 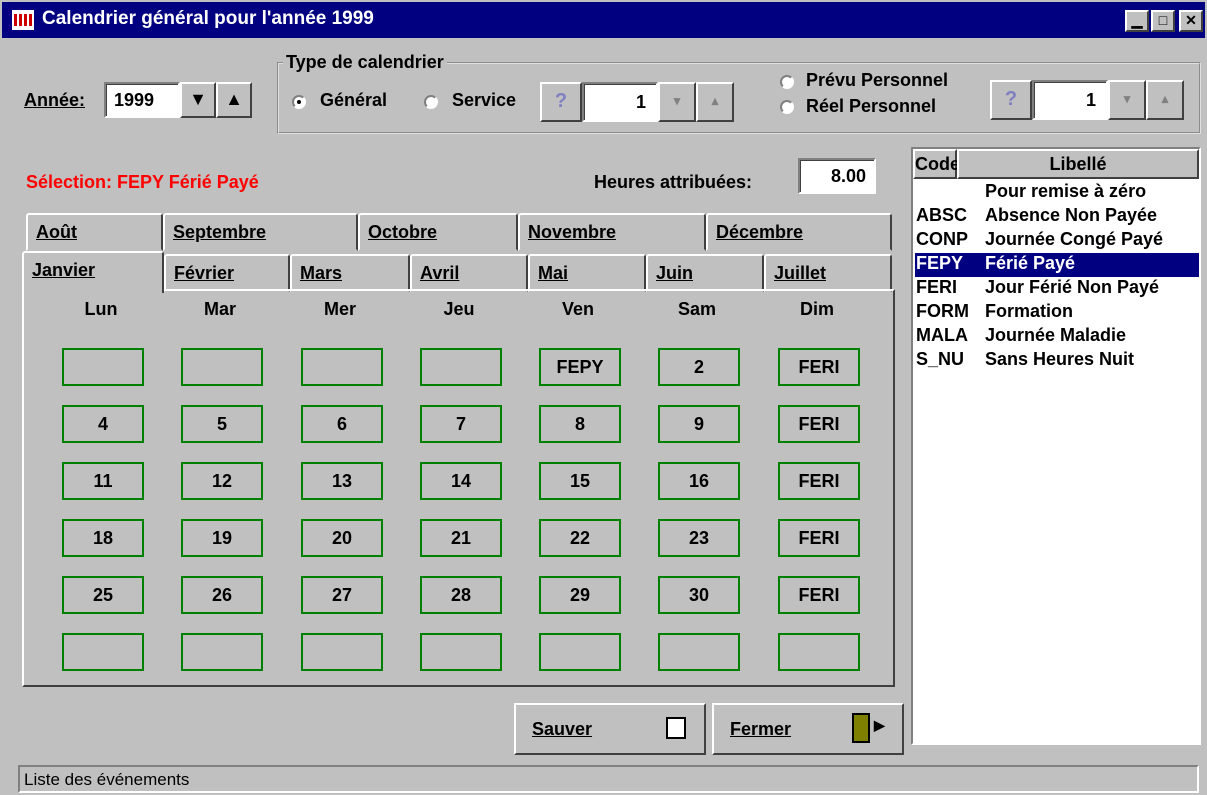 What do you see at coordinates (942, 311) in the screenshot?
I see `event-code: FORM` at bounding box center [942, 311].